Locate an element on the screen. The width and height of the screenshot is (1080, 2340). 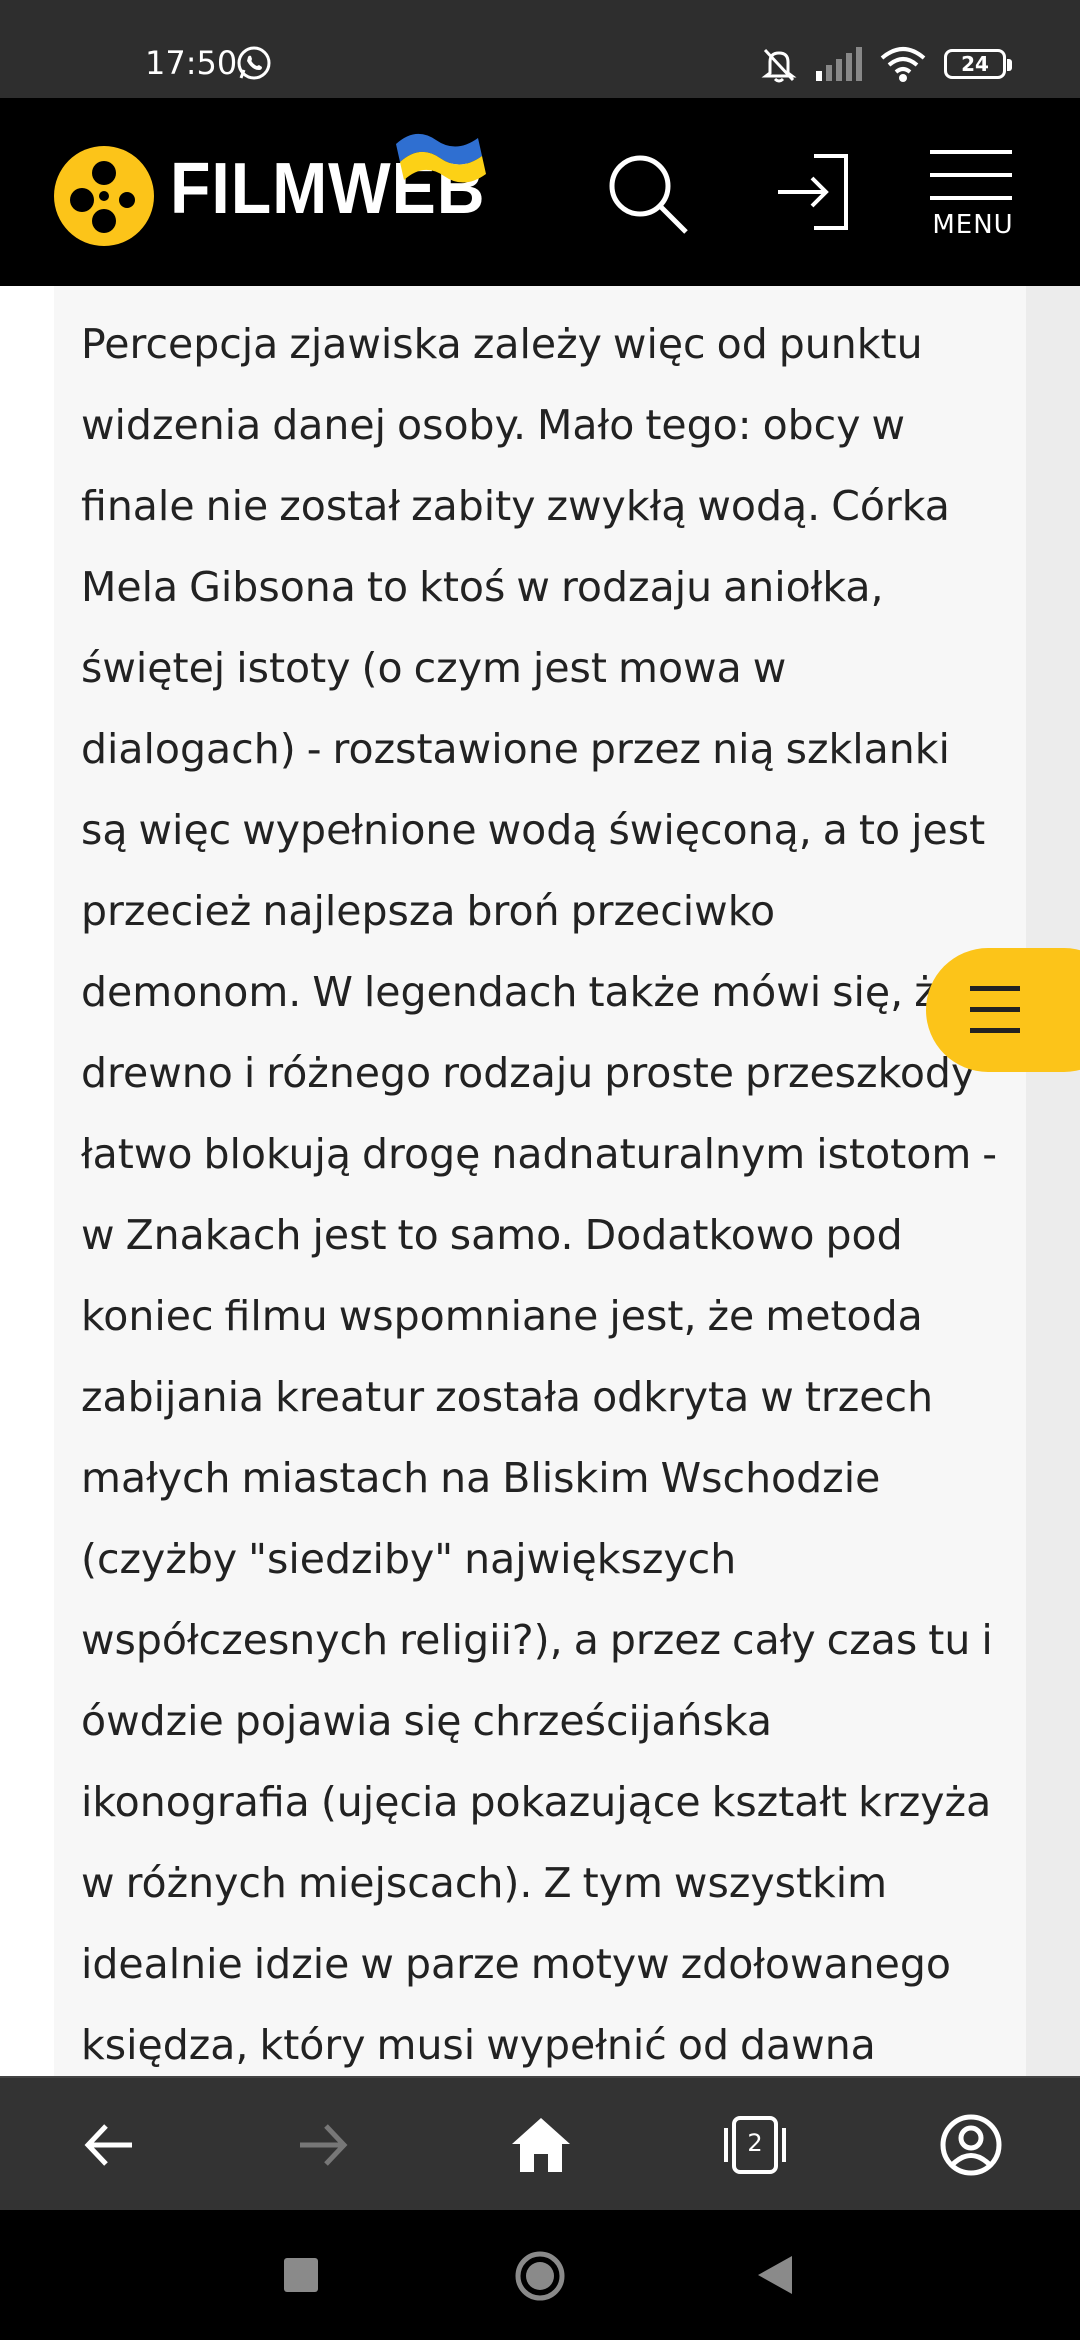
menu-label: MENU is located at coordinates (973, 225).